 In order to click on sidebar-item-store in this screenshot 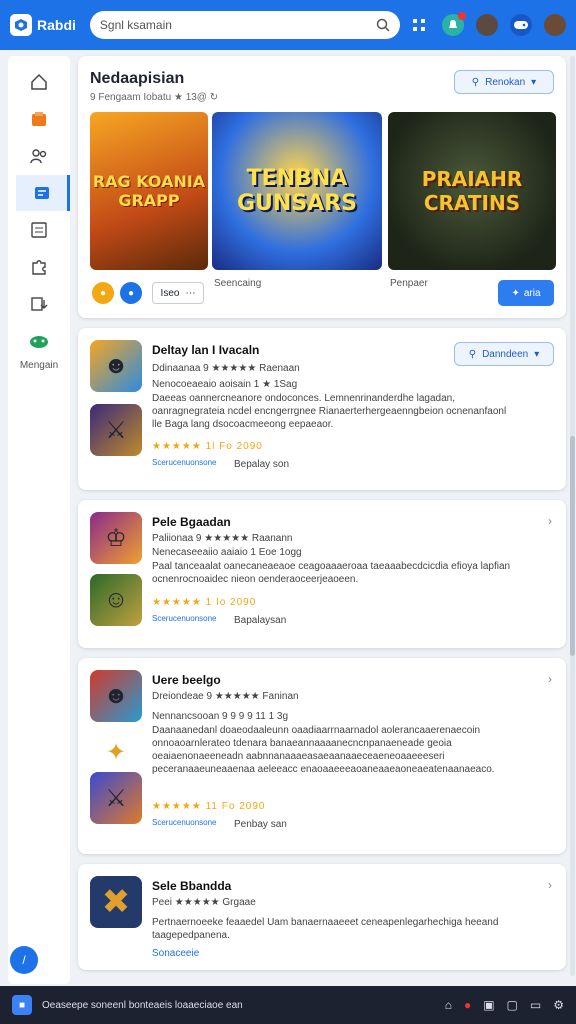, I will do `click(39, 119)`.